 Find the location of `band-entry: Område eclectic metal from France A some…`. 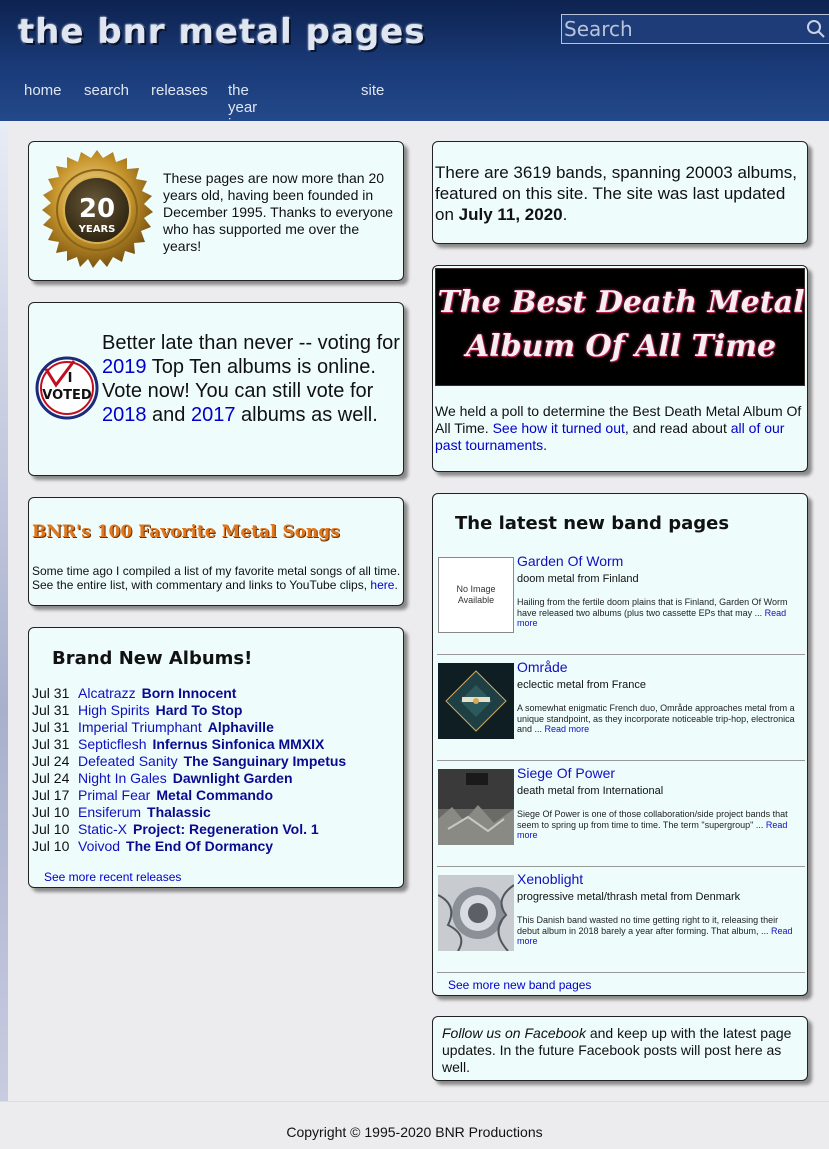

band-entry: Område eclectic metal from France A some… is located at coordinates (621, 708).